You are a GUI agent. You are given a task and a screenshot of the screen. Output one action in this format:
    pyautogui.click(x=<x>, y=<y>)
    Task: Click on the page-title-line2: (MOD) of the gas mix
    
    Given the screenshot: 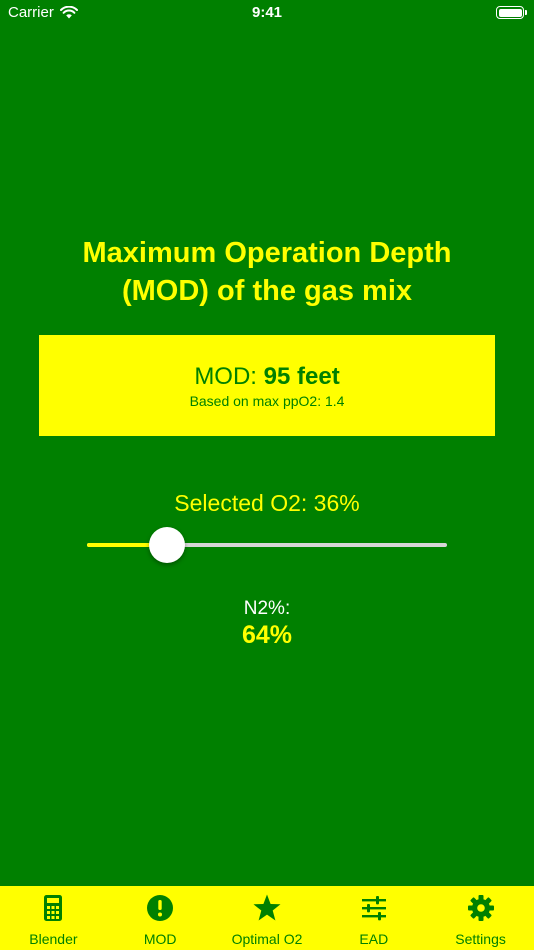 What is the action you would take?
    pyautogui.click(x=266, y=291)
    